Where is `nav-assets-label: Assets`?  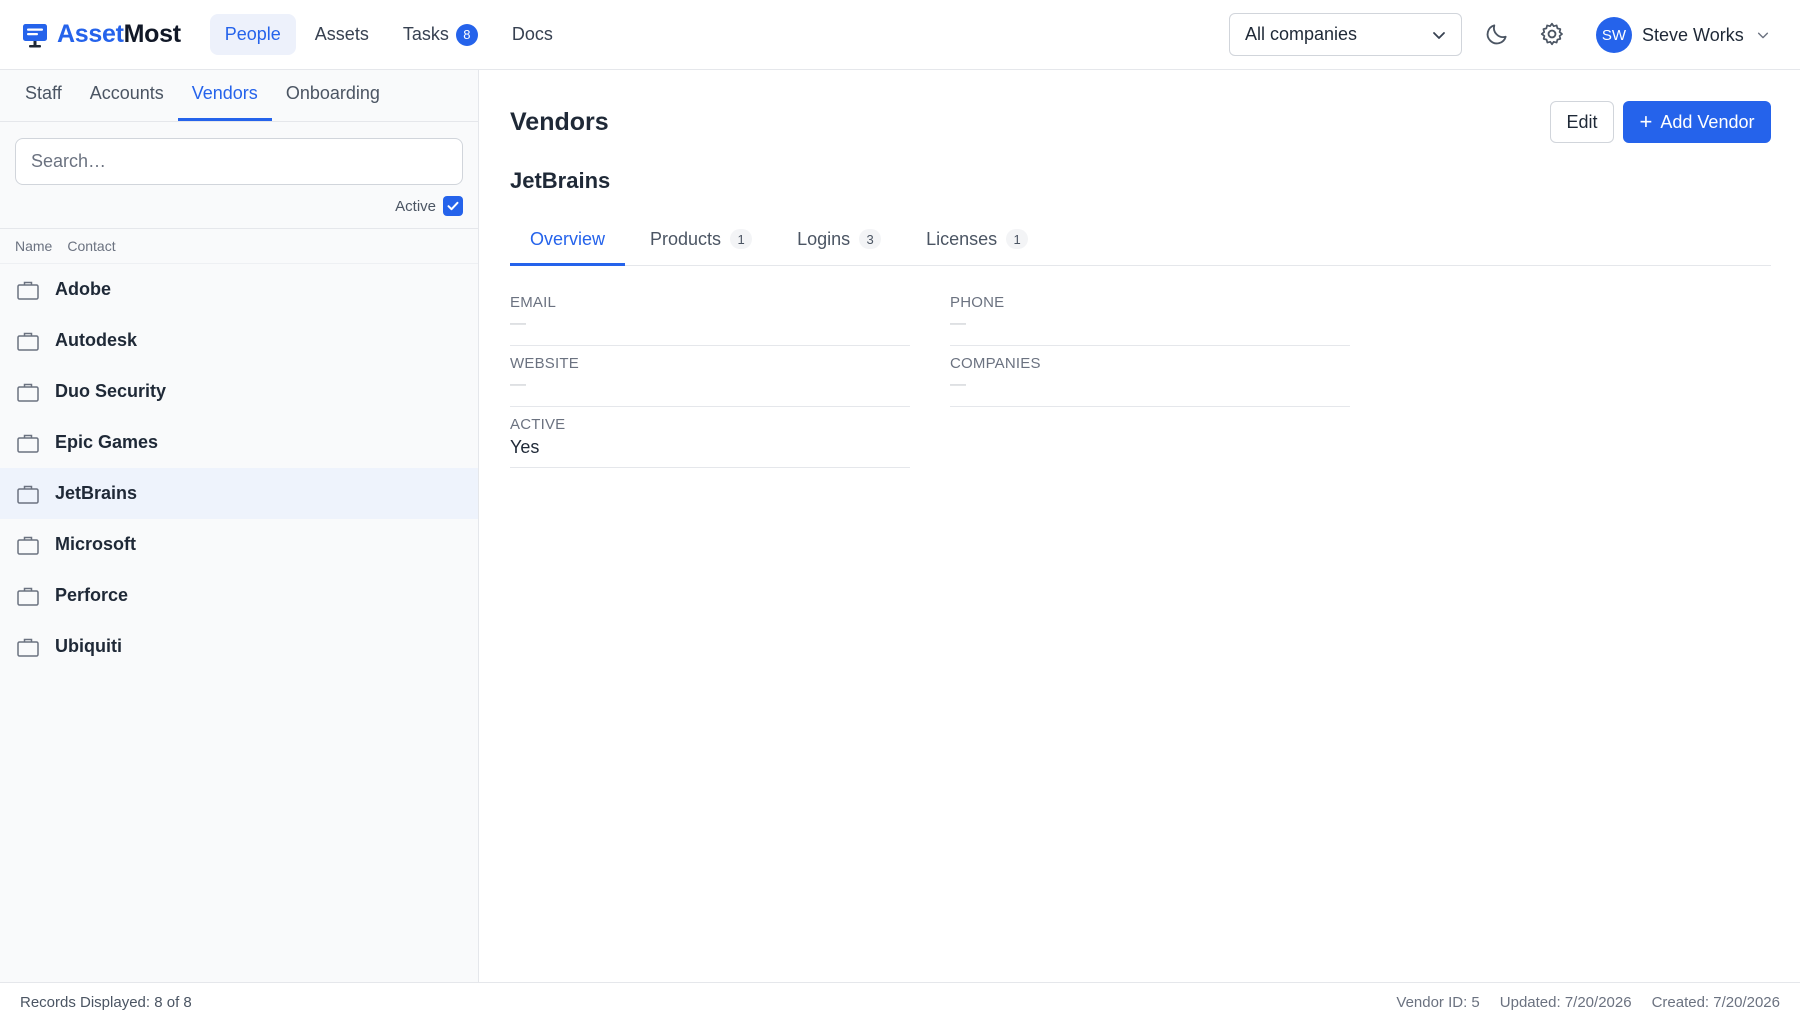 nav-assets-label: Assets is located at coordinates (341, 34).